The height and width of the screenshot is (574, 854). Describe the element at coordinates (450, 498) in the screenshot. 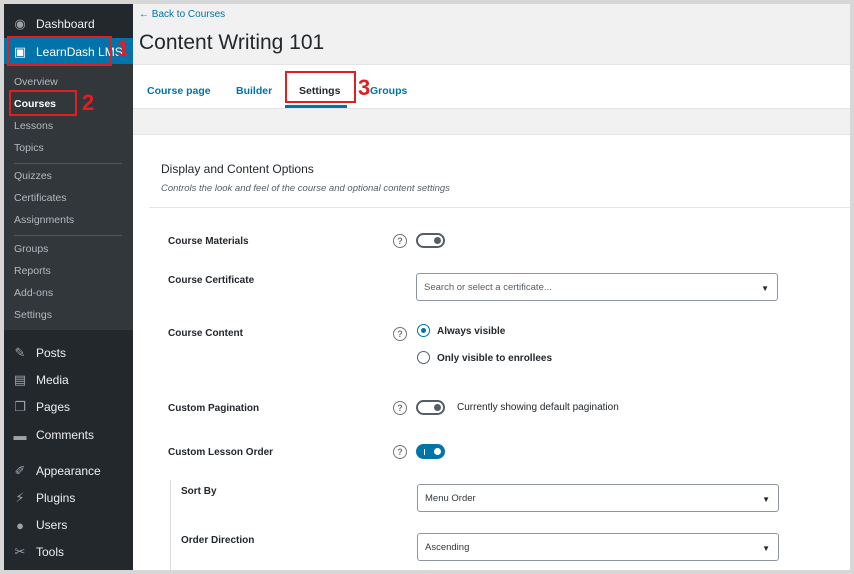

I see `sort-by-value: Menu Order` at that location.